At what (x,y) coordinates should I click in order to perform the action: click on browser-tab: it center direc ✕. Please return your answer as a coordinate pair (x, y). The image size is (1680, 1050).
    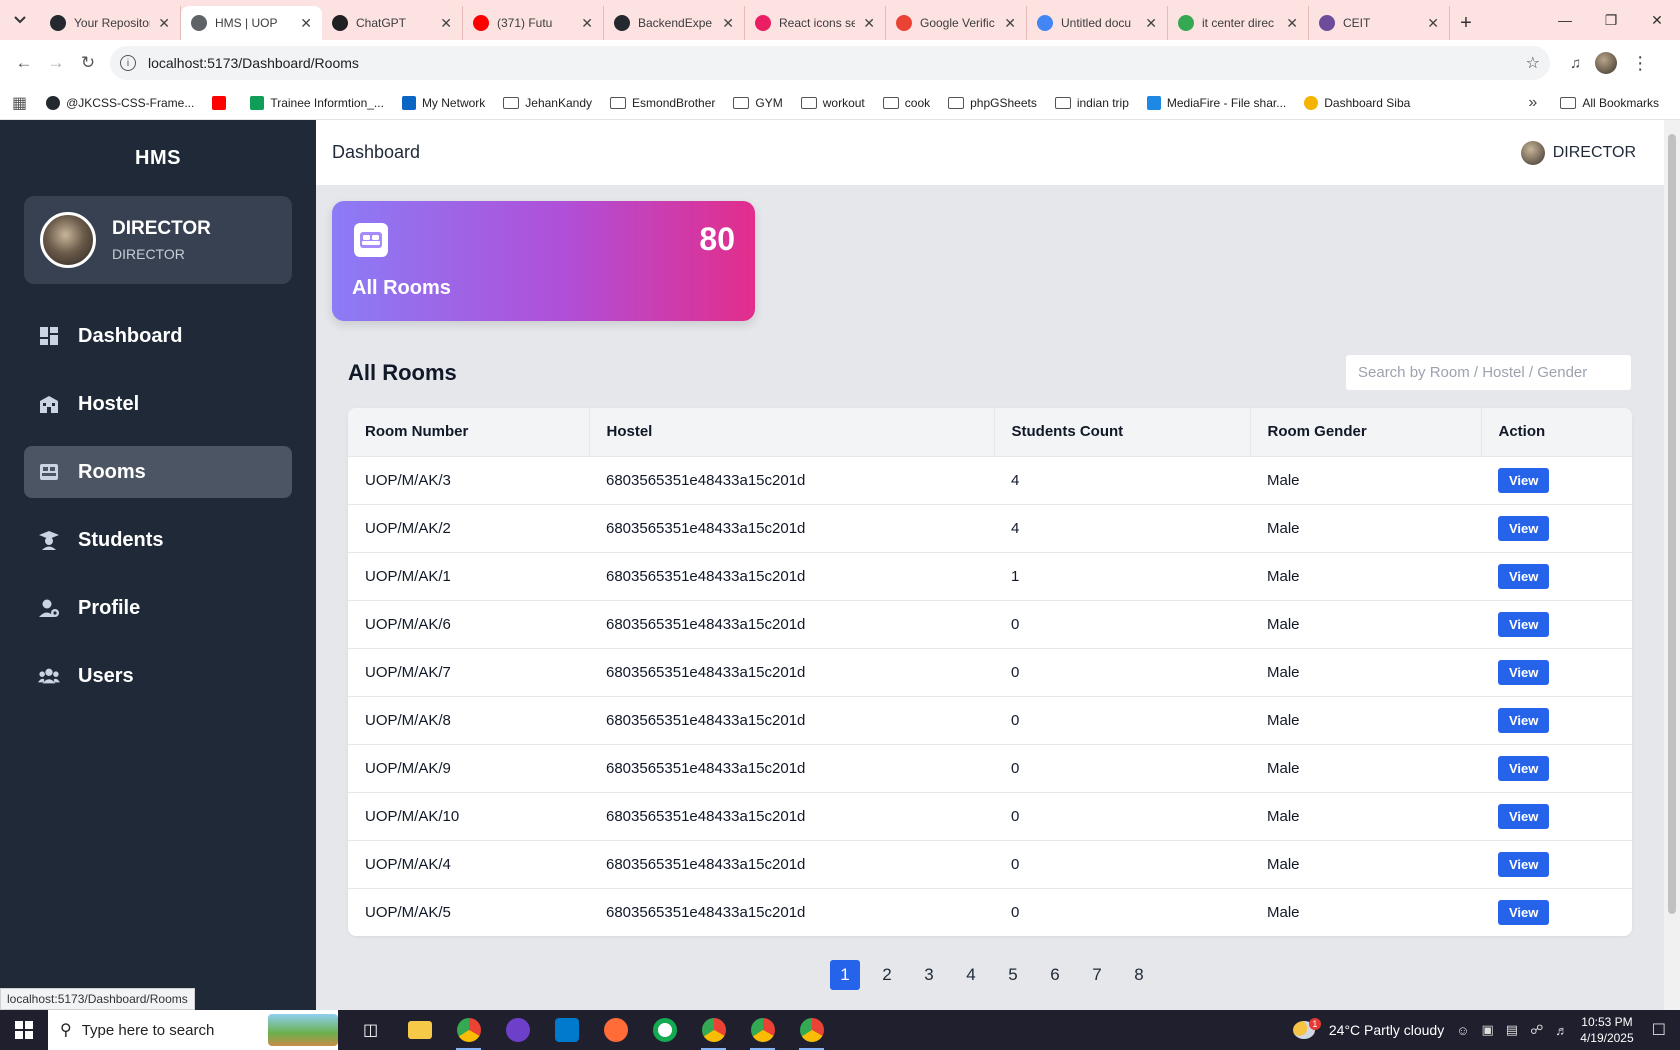
    Looking at the image, I should click on (1238, 23).